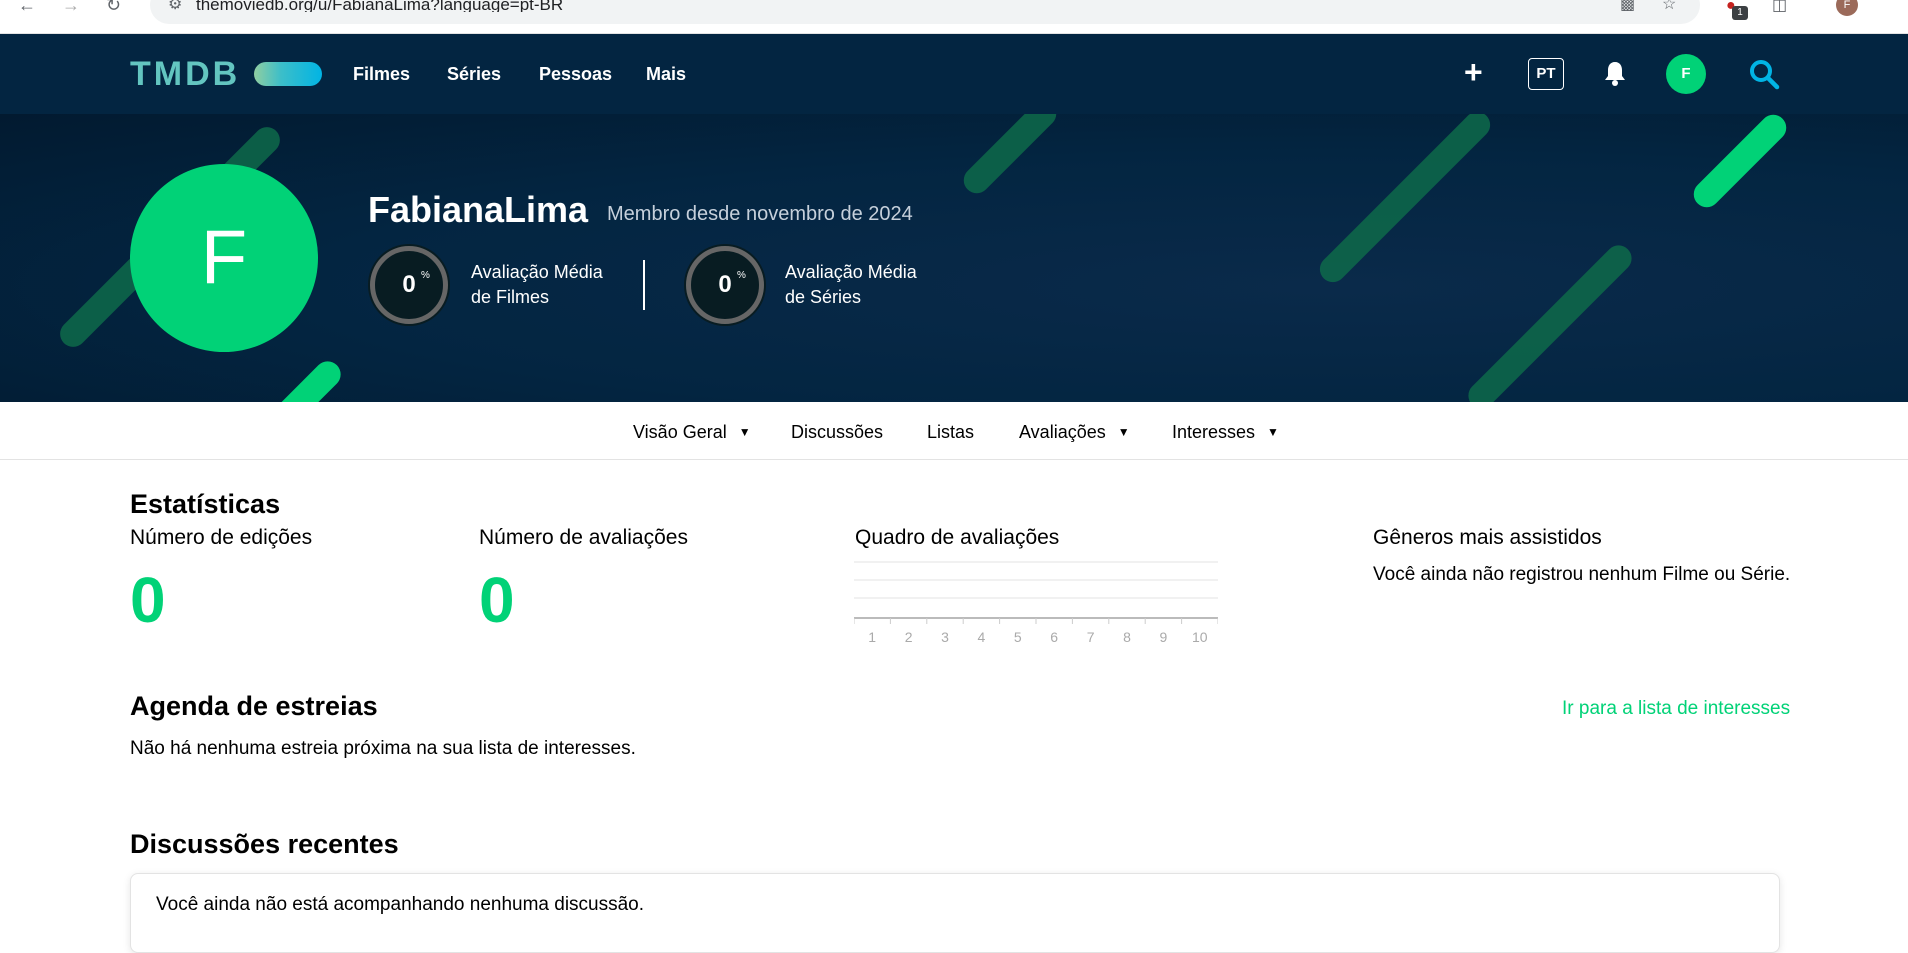 This screenshot has height=953, width=1908. Describe the element at coordinates (27, 7) in the screenshot. I see `back-icon: ←` at that location.